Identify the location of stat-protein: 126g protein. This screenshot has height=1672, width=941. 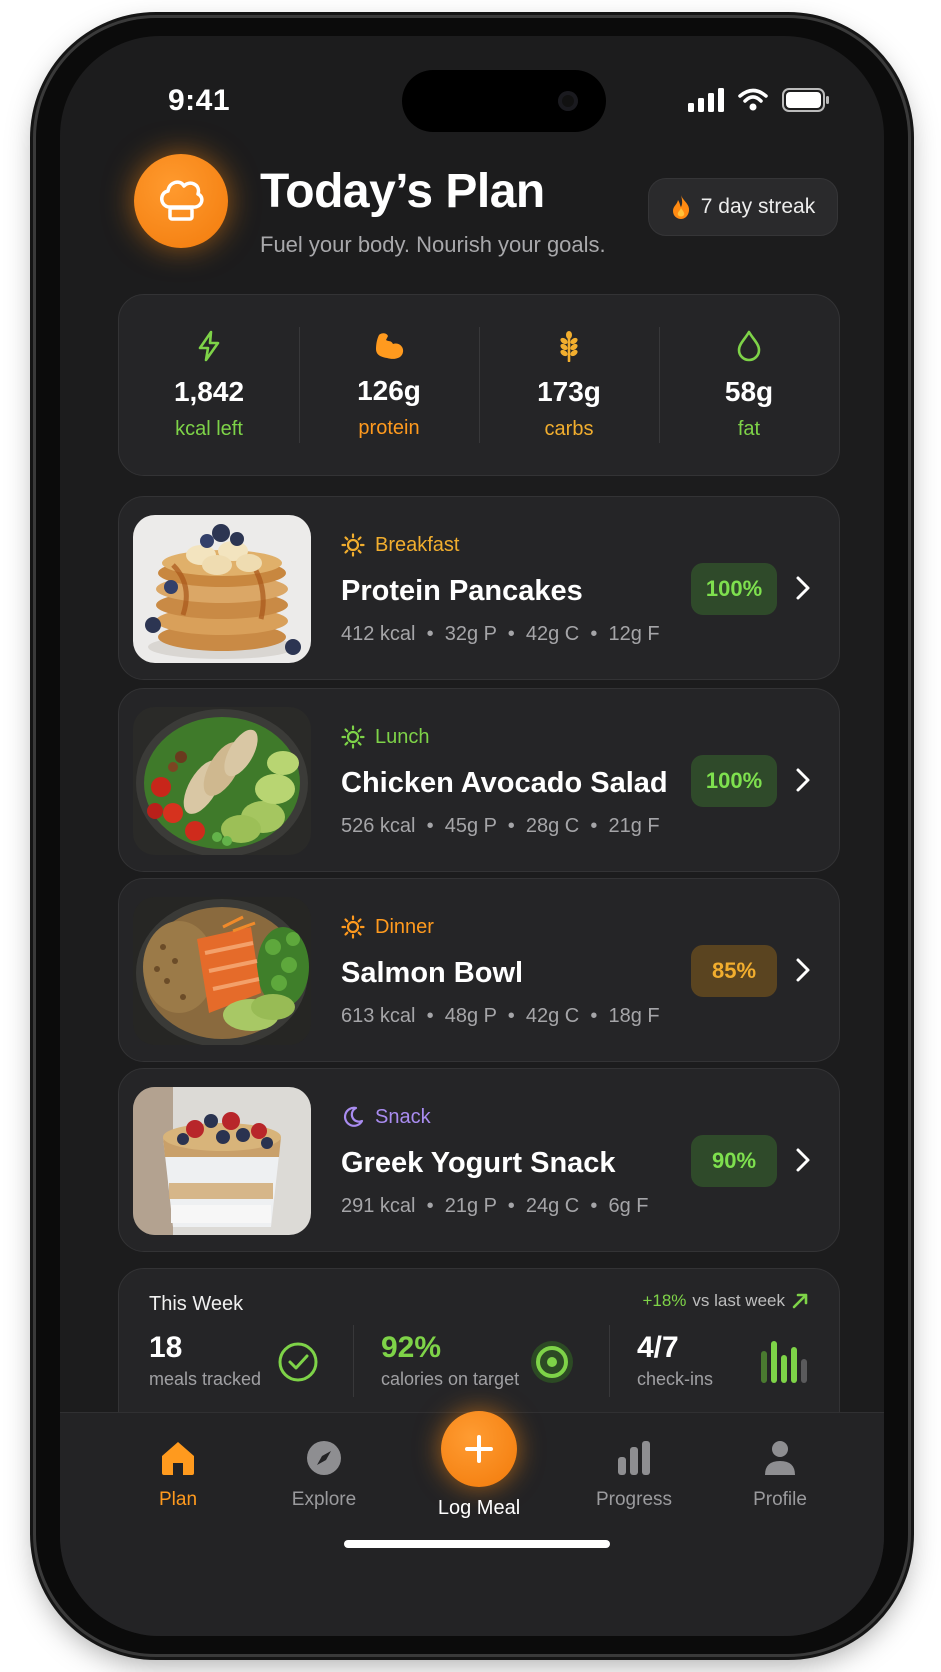
(389, 385).